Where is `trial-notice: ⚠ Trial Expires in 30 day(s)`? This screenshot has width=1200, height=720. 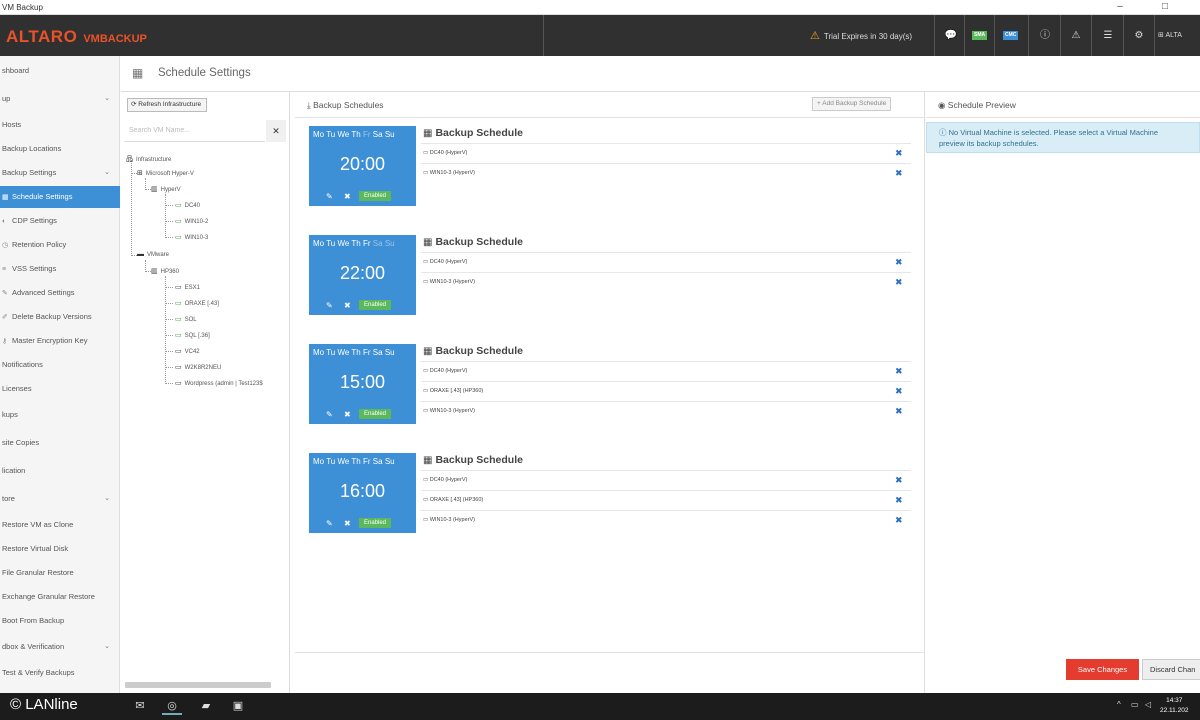
trial-notice: ⚠ Trial Expires in 30 day(s) is located at coordinates (861, 35).